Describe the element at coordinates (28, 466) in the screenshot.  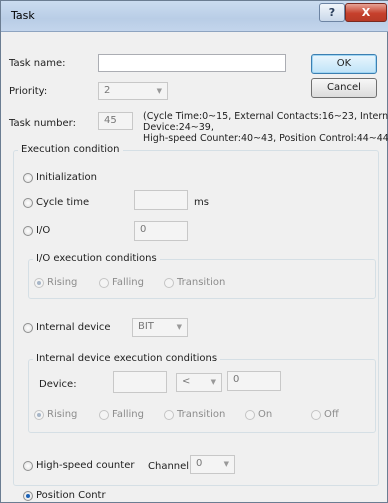
I see `high-speed-counter-radio` at that location.